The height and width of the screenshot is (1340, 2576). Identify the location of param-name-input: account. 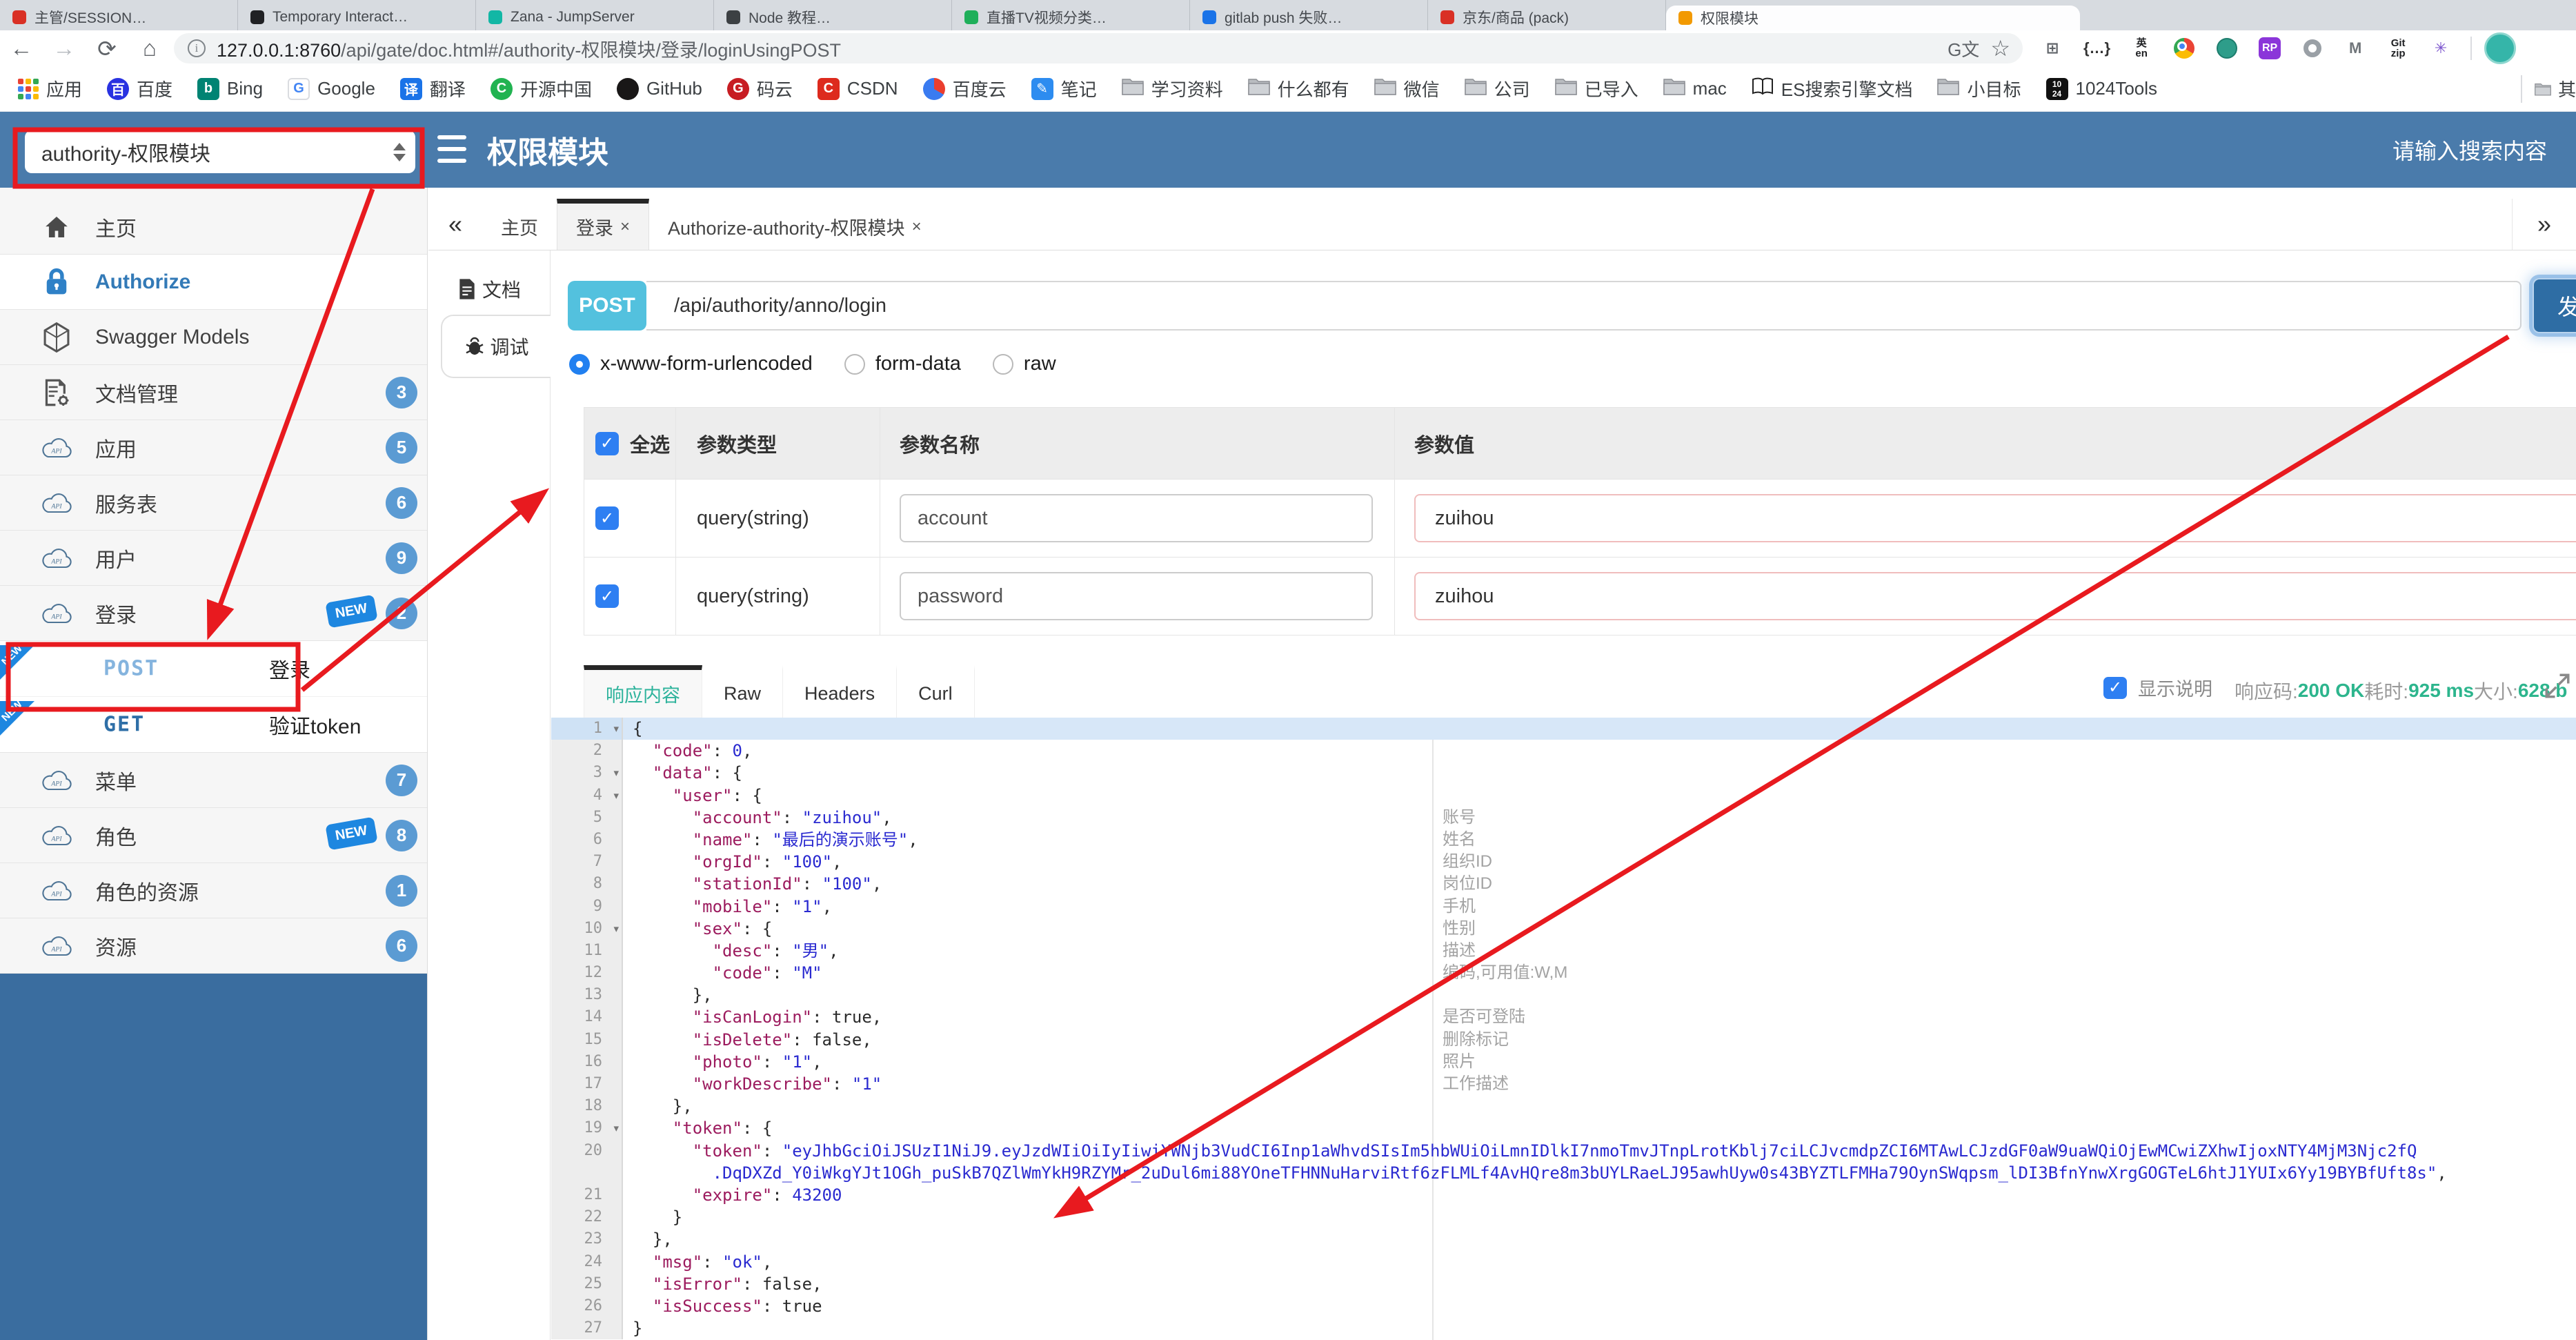
(1136, 518).